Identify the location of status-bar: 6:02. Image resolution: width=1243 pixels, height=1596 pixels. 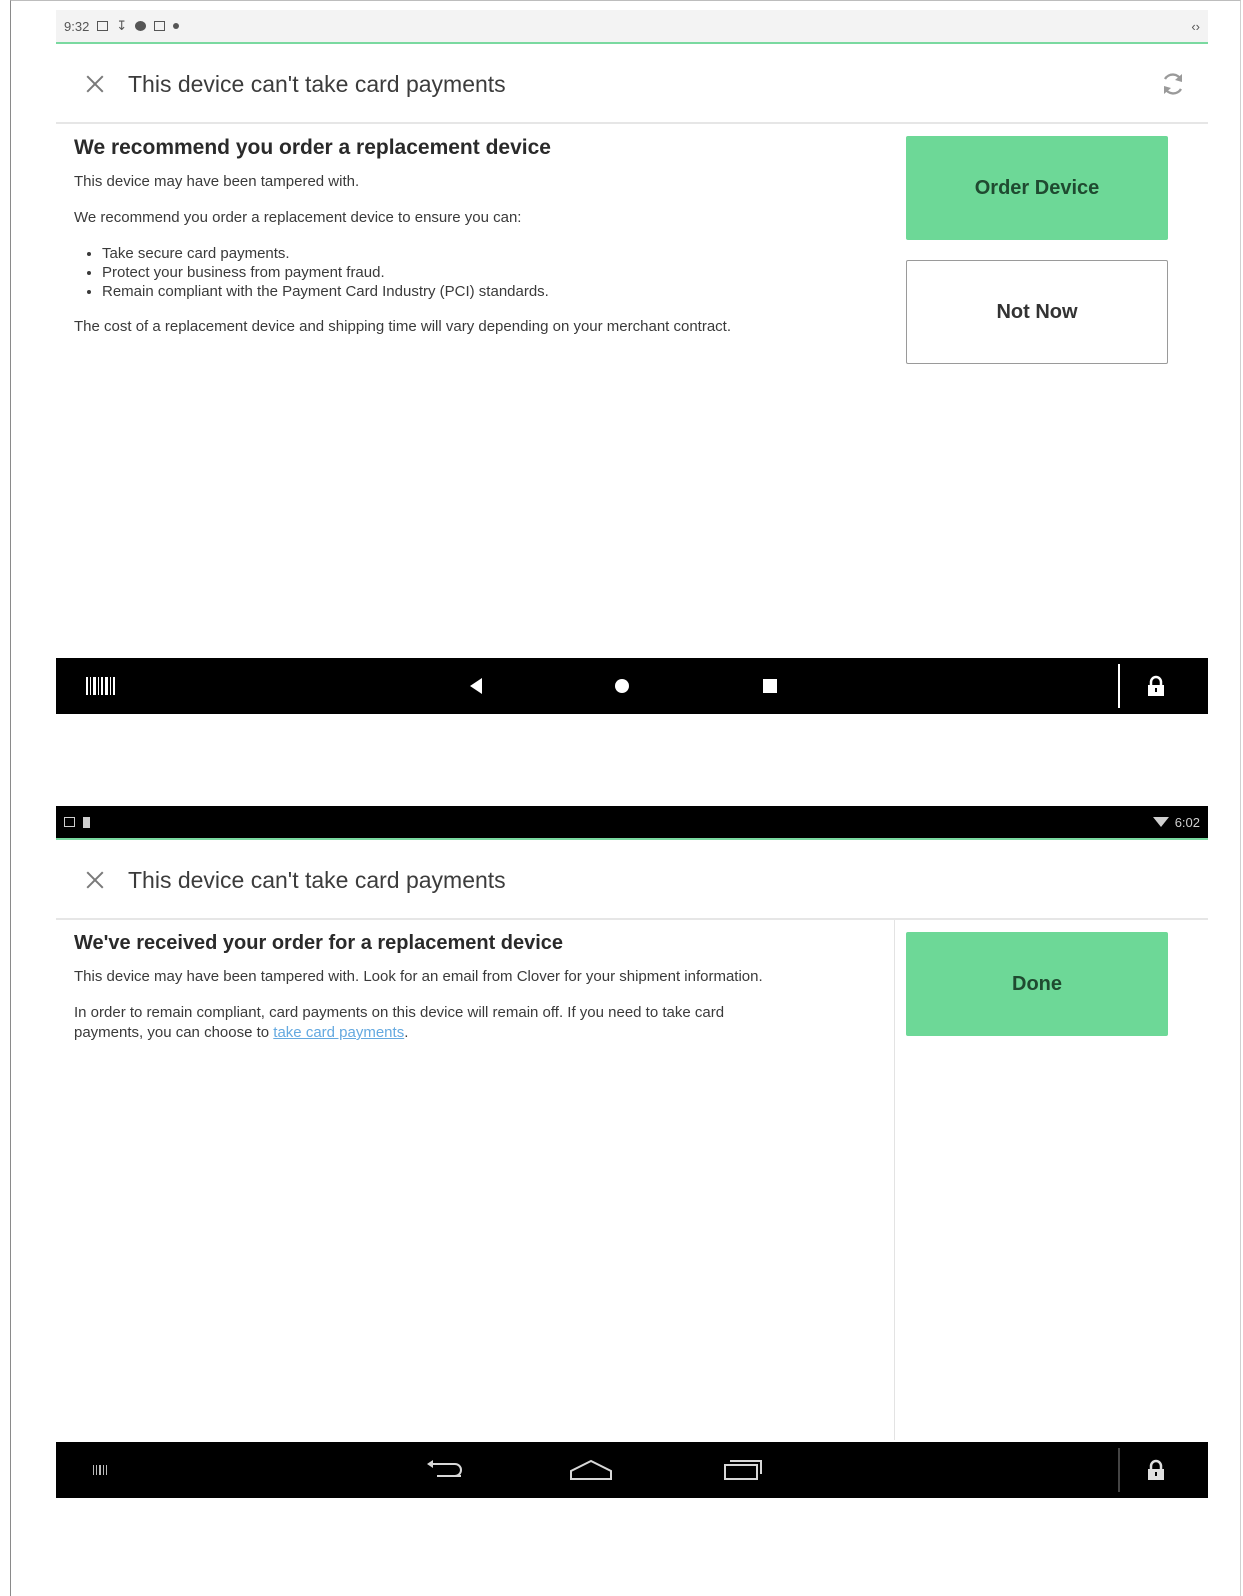
(632, 823).